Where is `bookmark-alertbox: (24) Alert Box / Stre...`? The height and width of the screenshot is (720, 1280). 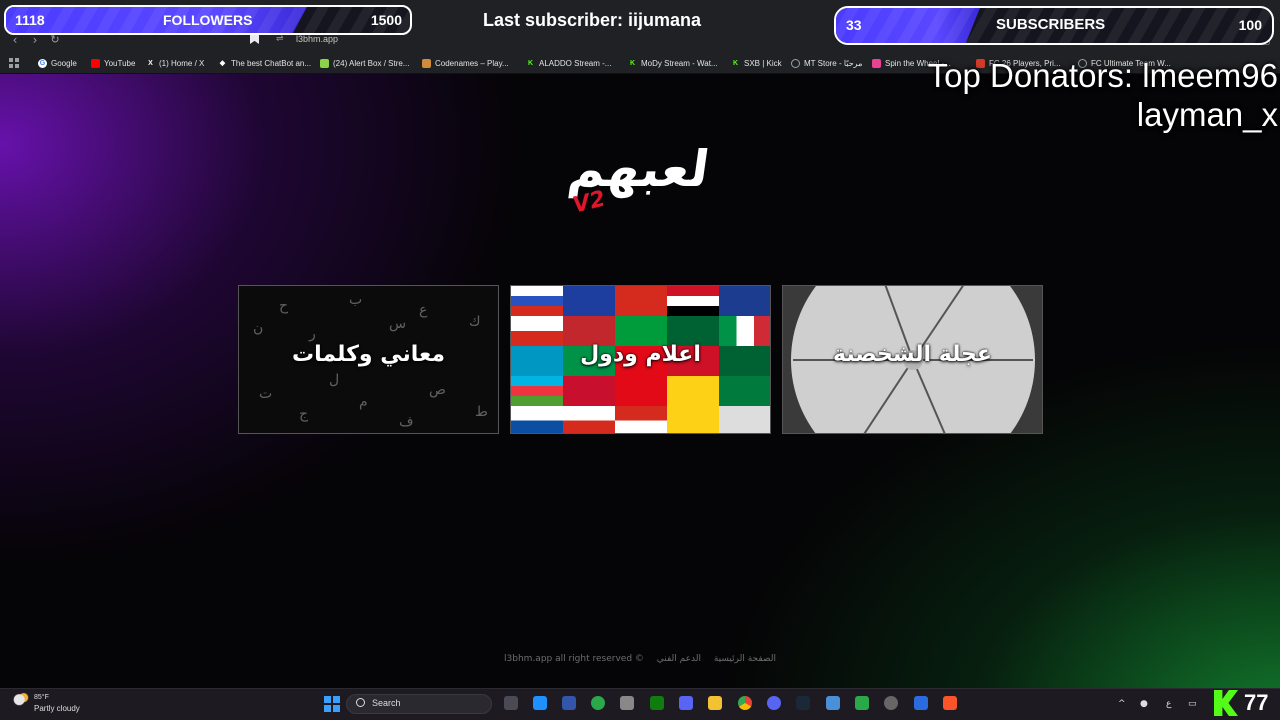
bookmark-alertbox: (24) Alert Box / Stre... is located at coordinates (364, 63).